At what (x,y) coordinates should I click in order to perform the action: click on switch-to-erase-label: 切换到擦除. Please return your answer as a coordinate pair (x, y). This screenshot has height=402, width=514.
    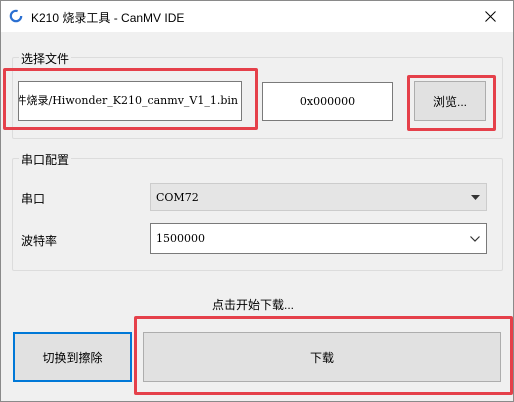
    Looking at the image, I should click on (72, 357).